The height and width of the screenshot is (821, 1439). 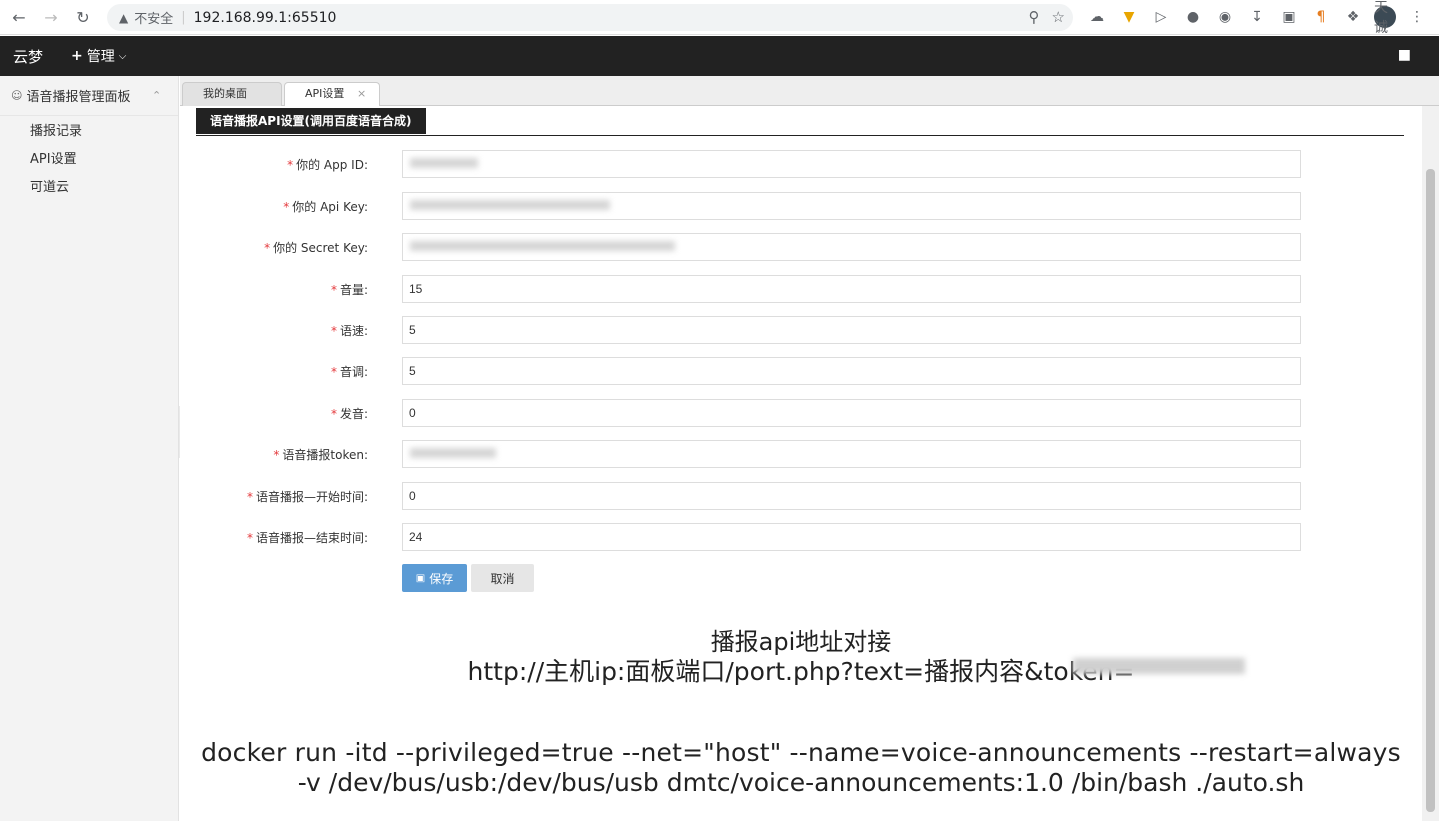 I want to click on sidebar-item-kodcloud: 可道云, so click(x=89, y=188).